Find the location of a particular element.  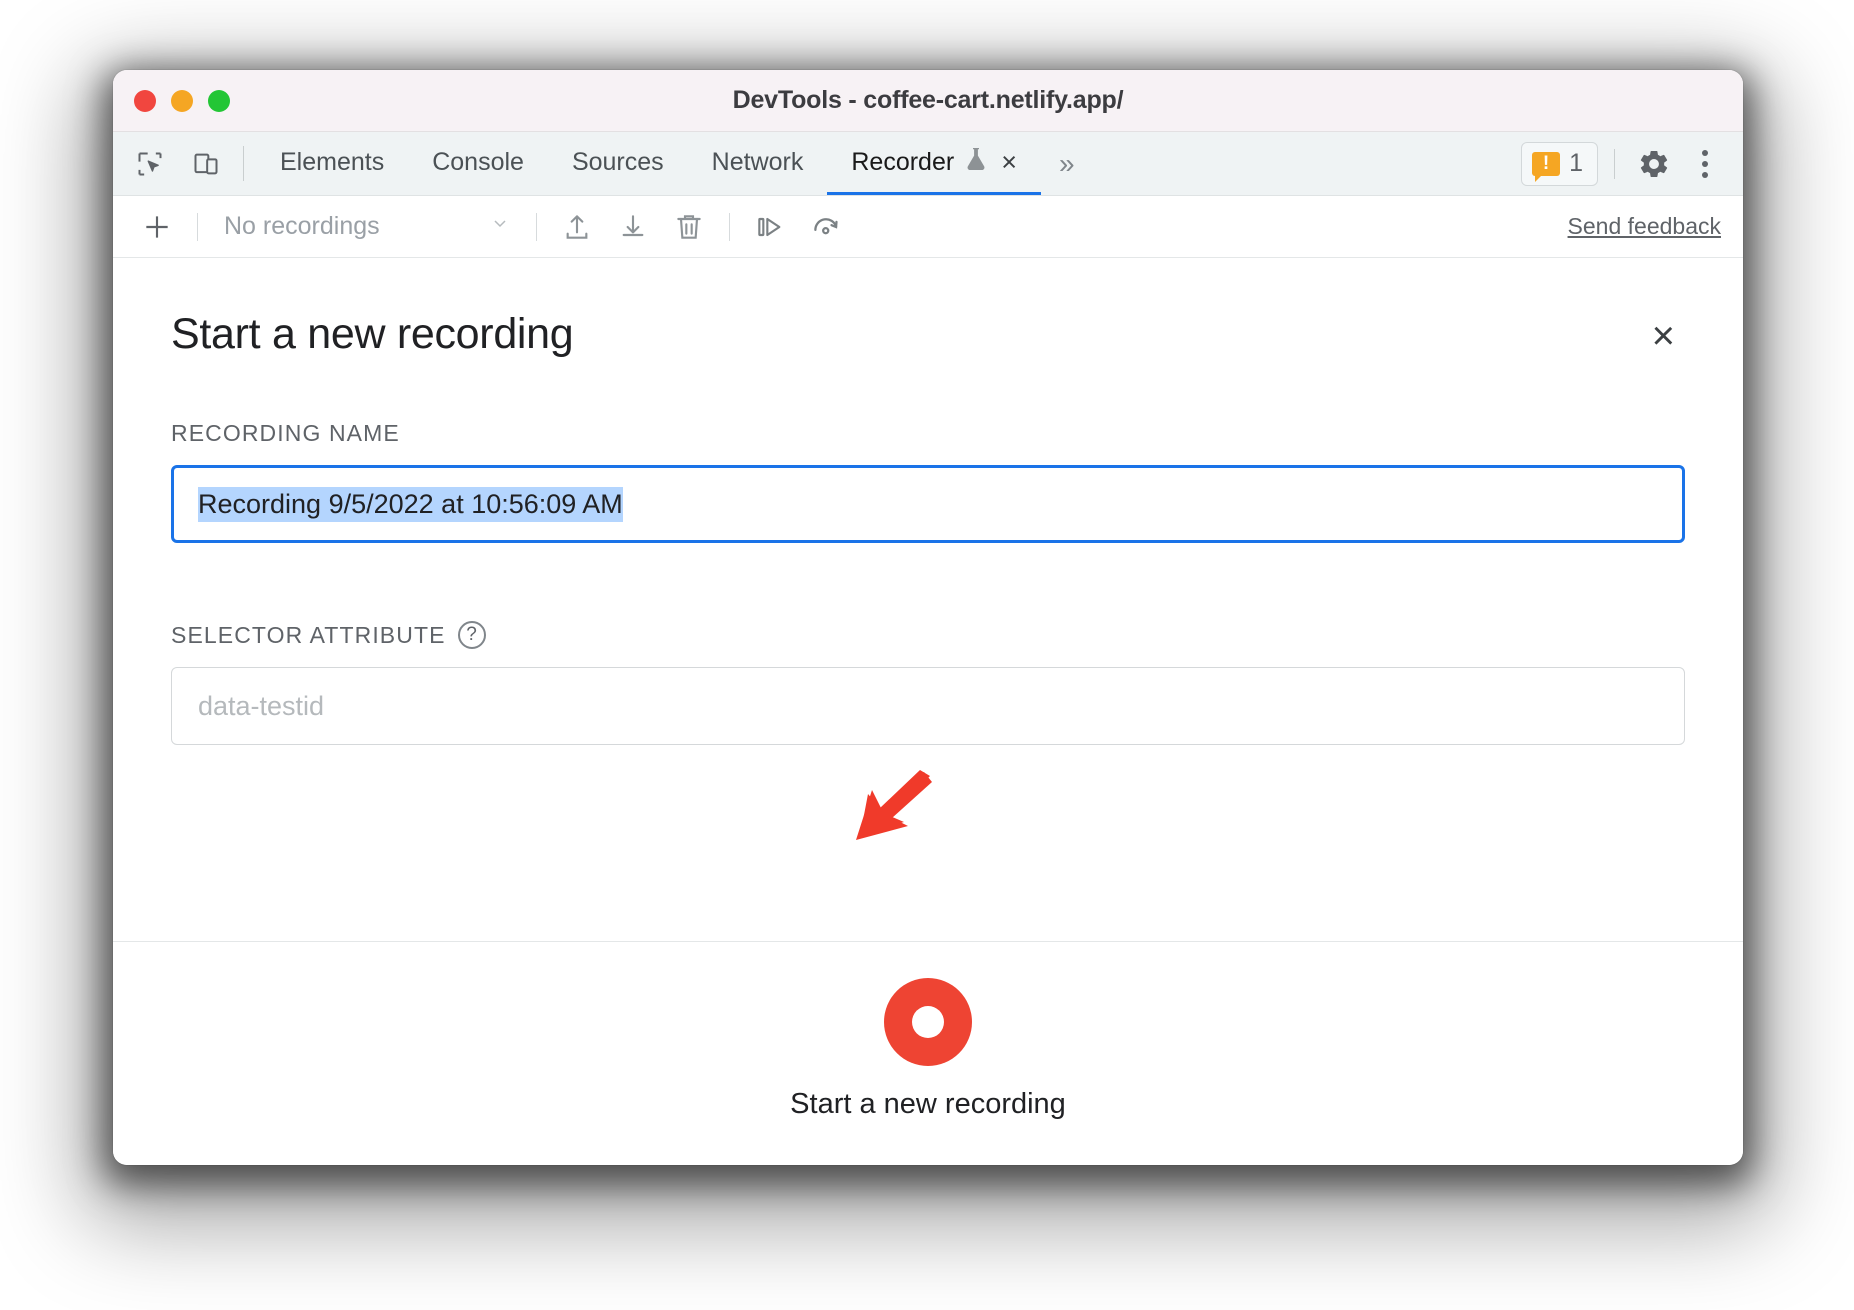

selector-attribute-label: Selector attribute ? is located at coordinates (928, 635).